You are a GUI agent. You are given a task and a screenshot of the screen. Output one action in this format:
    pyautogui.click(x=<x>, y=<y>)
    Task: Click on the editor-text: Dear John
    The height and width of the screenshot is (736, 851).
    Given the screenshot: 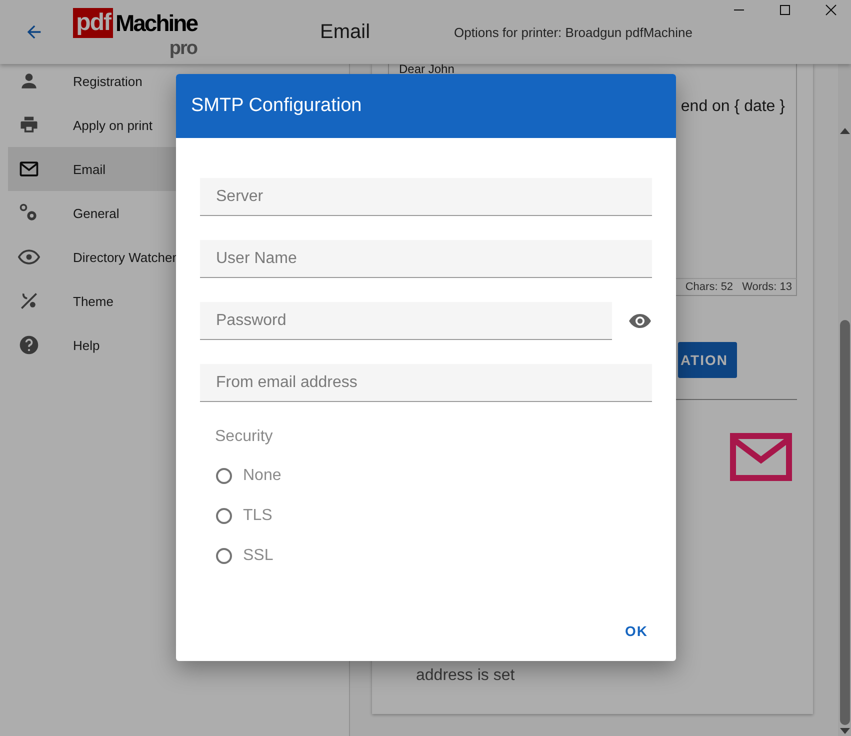 What is the action you would take?
    pyautogui.click(x=426, y=69)
    